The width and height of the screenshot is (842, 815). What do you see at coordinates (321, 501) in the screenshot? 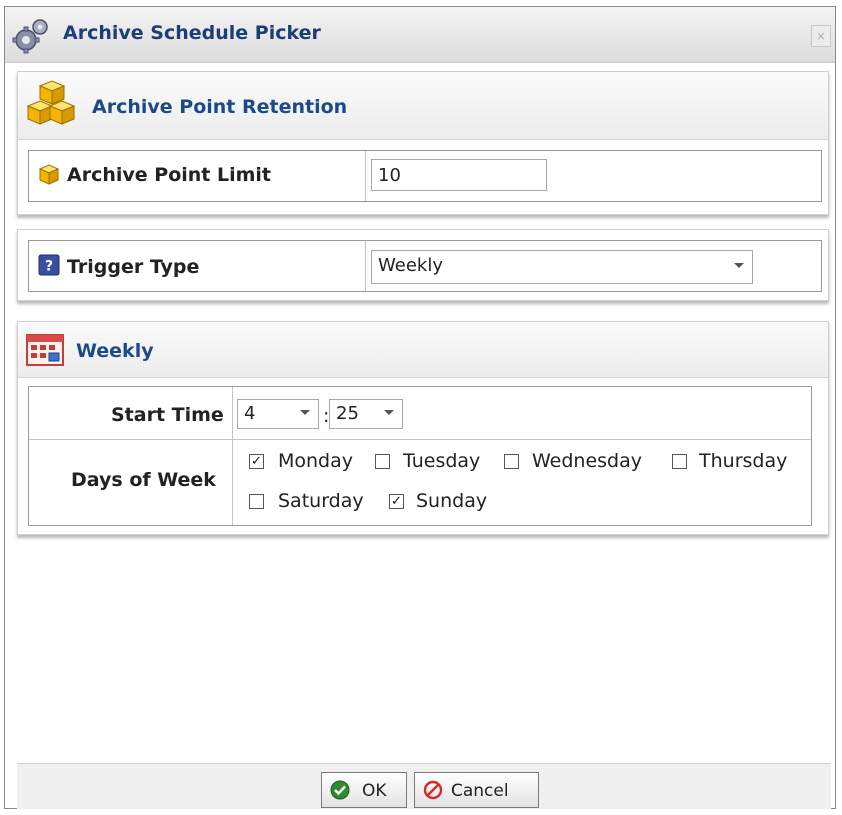
I see `saturday-label: Saturday` at bounding box center [321, 501].